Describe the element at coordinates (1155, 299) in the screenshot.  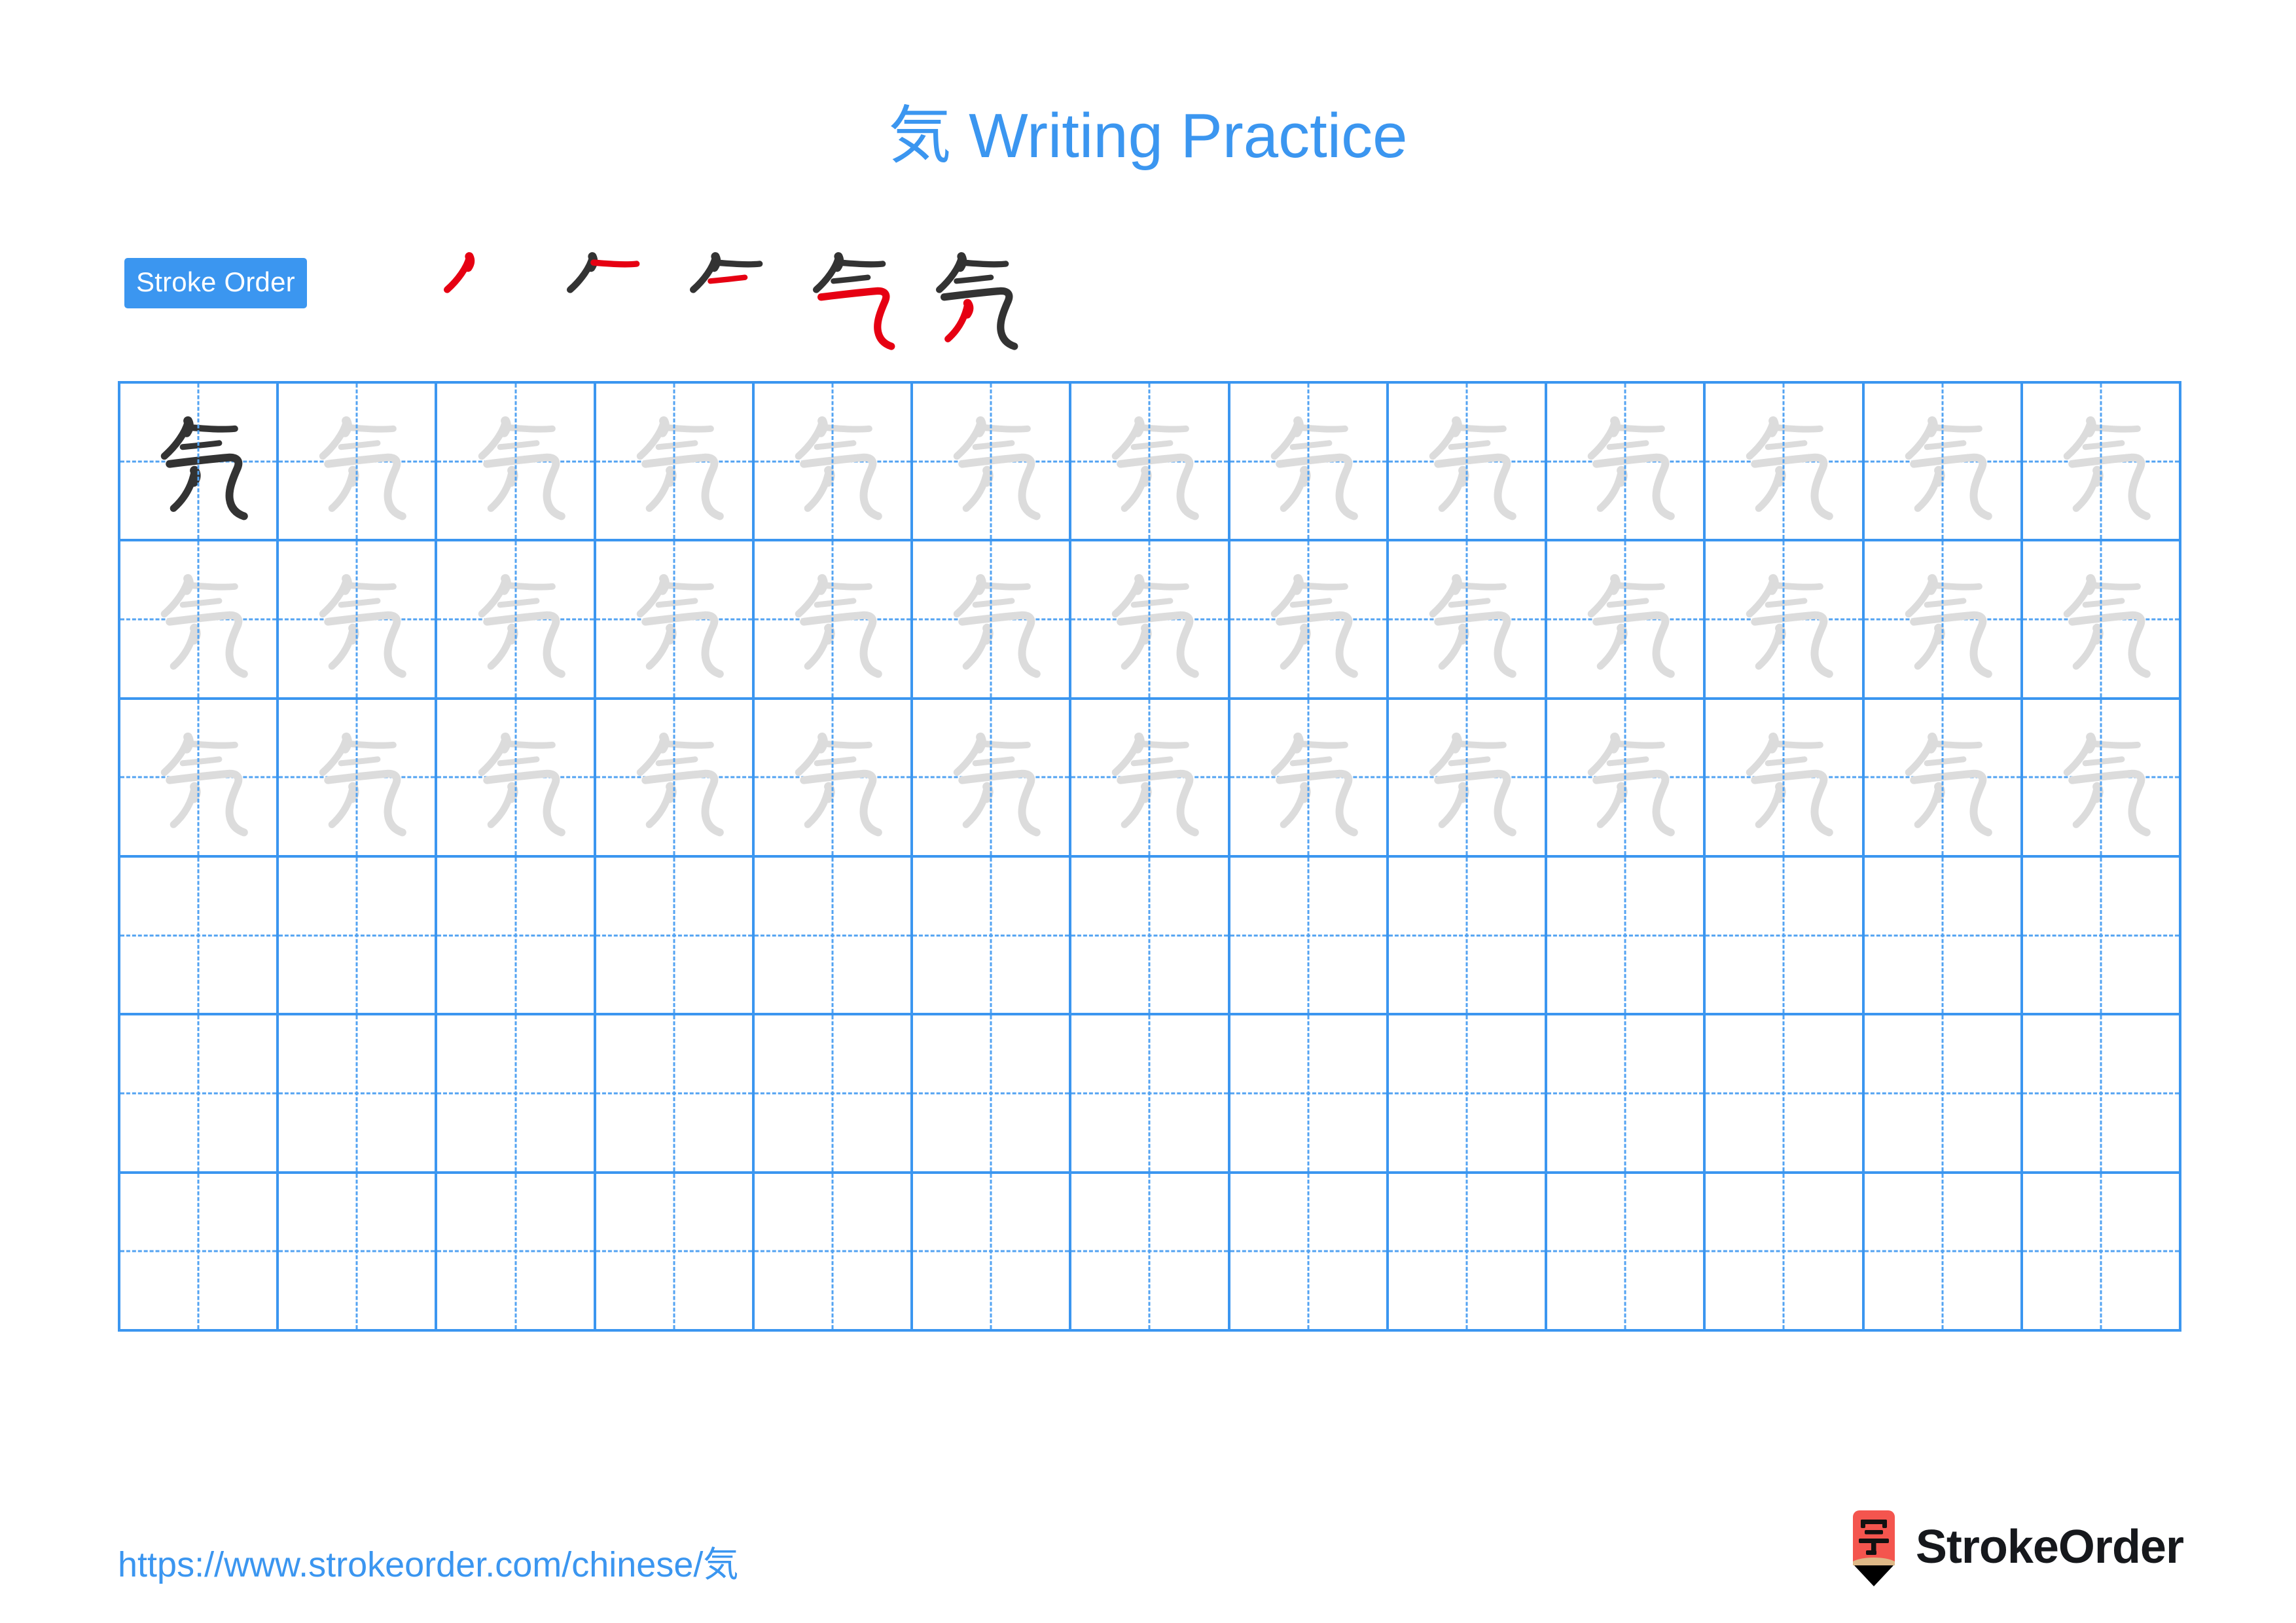
I see `stroke-order-section: Stroke Order` at that location.